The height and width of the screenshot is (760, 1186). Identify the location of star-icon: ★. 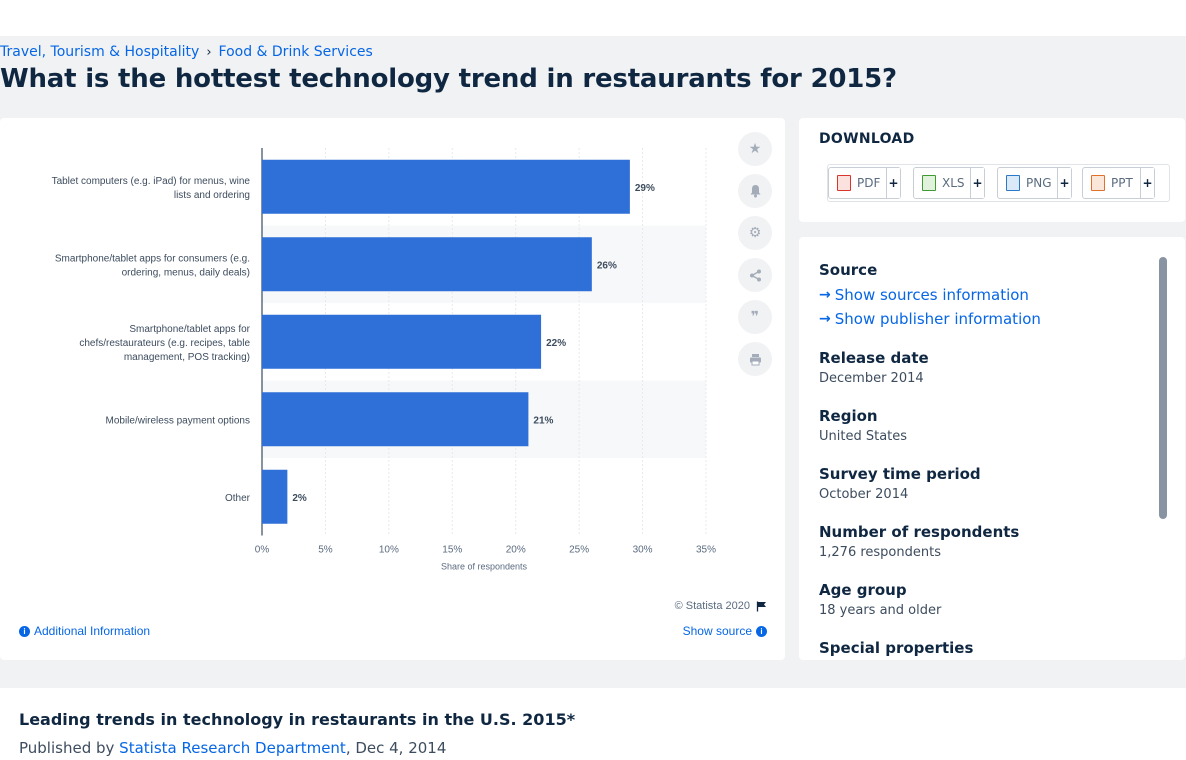
(755, 149).